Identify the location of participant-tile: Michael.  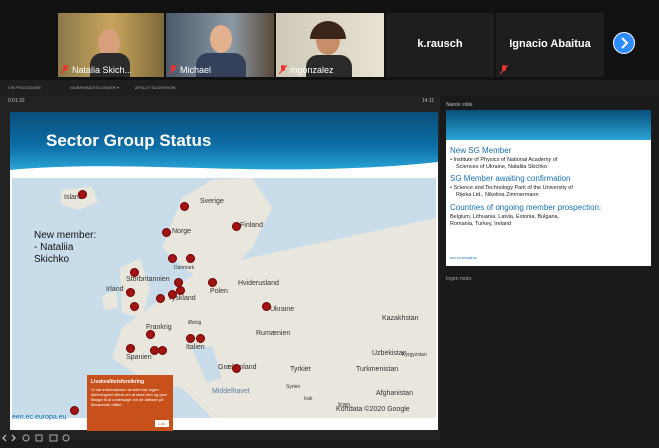
(220, 45).